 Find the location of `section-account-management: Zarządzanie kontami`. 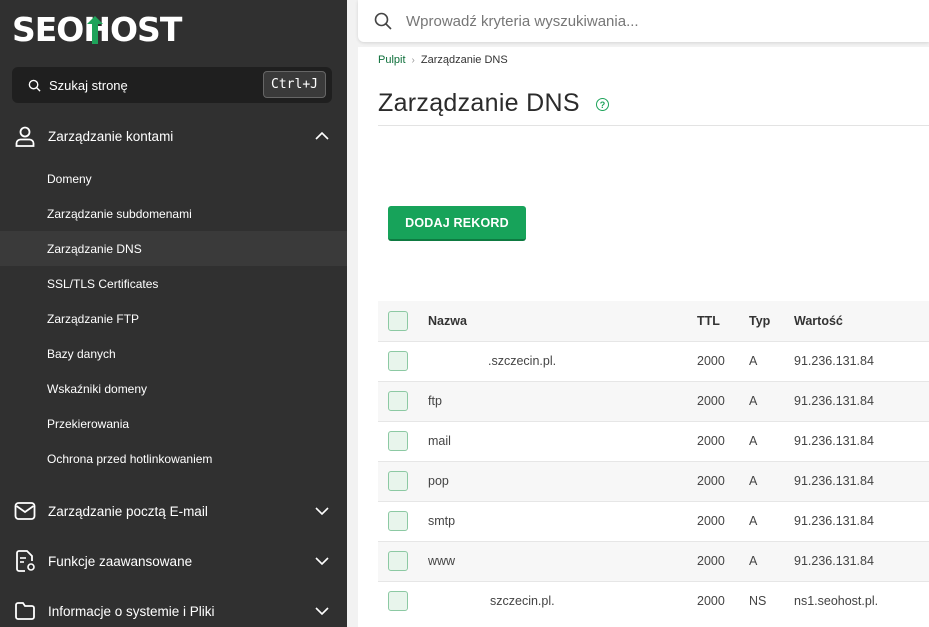

section-account-management: Zarządzanie kontami is located at coordinates (173, 136).